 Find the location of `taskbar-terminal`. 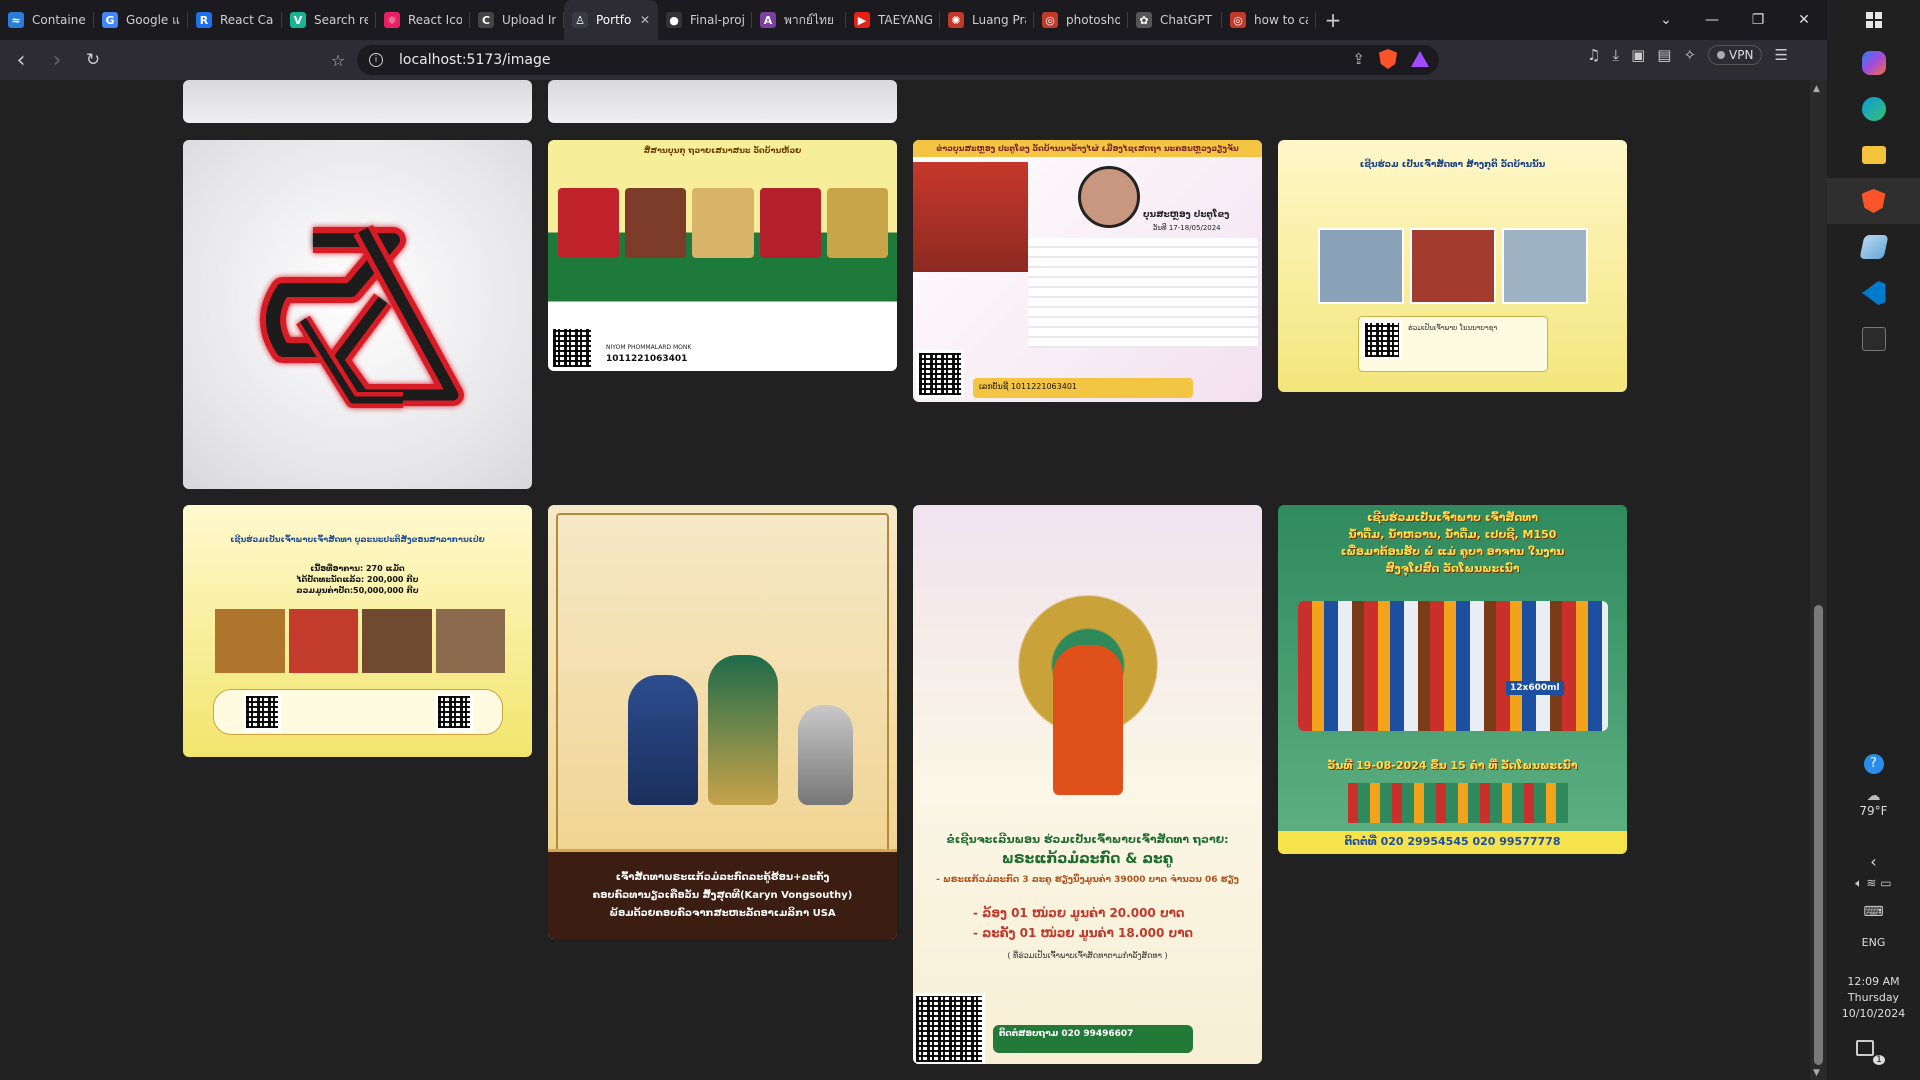

taskbar-terminal is located at coordinates (1873, 339).